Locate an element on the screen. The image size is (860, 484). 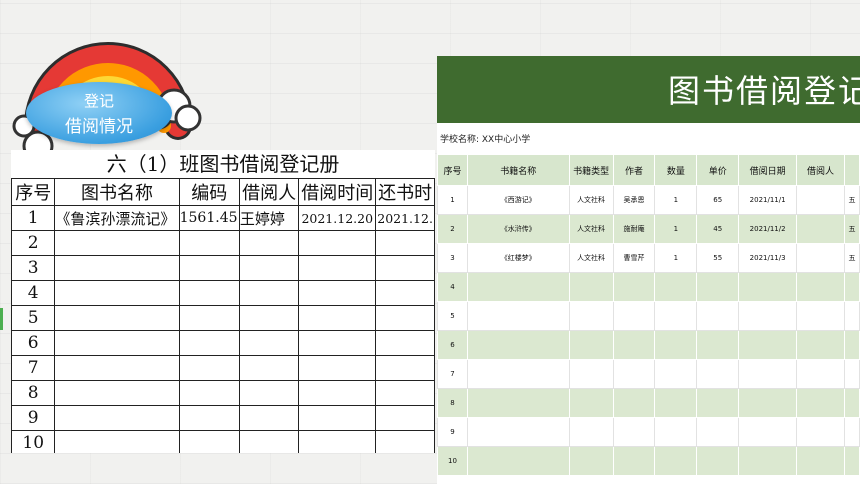
register-cell: 1561.45 is located at coordinates (209, 218).